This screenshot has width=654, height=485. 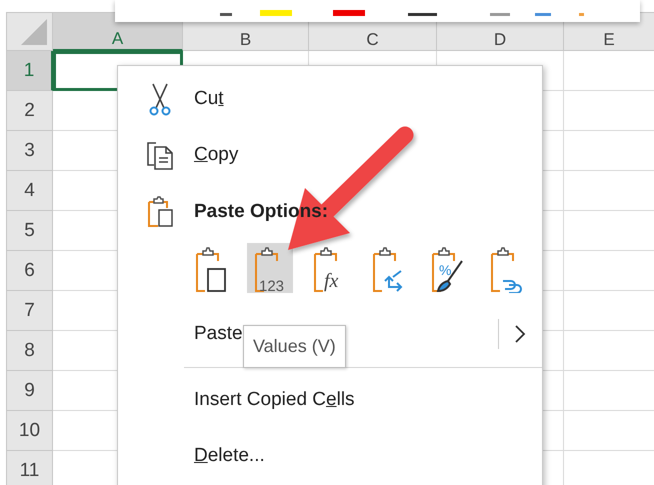 I want to click on row-header: 2, so click(x=30, y=111).